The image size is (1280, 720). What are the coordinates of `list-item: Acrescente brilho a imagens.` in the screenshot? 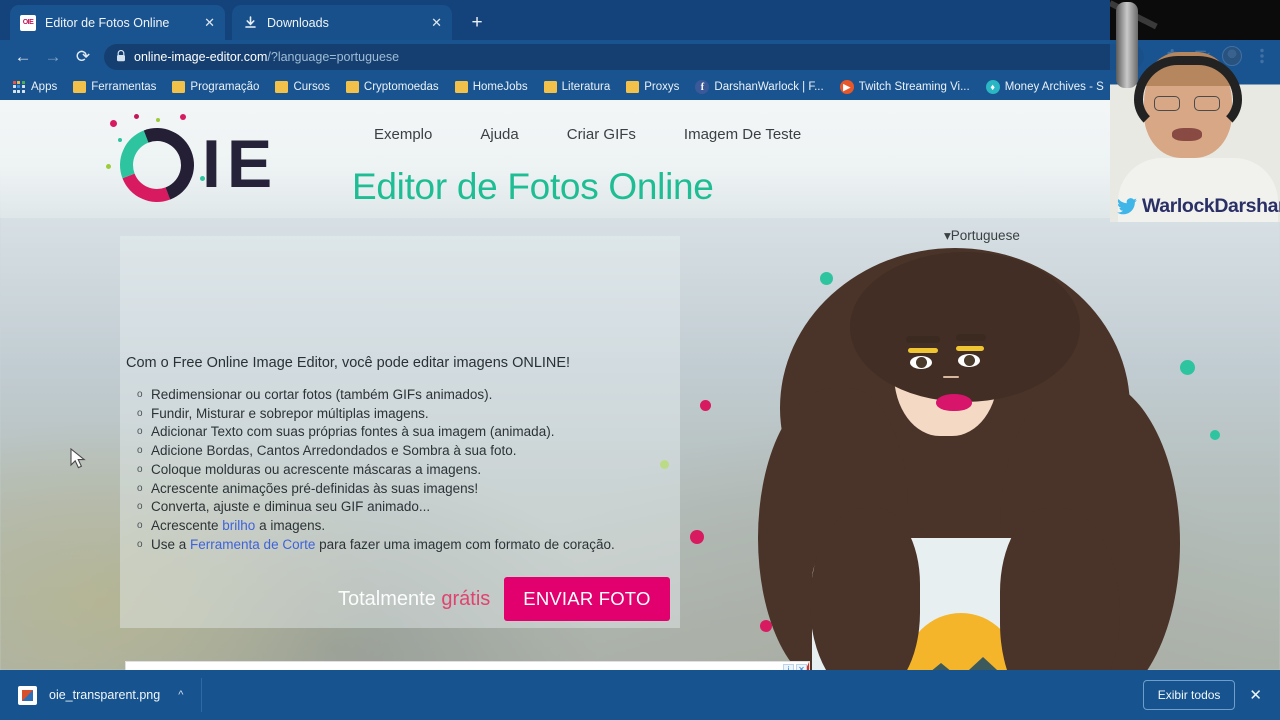 It's located at (376, 526).